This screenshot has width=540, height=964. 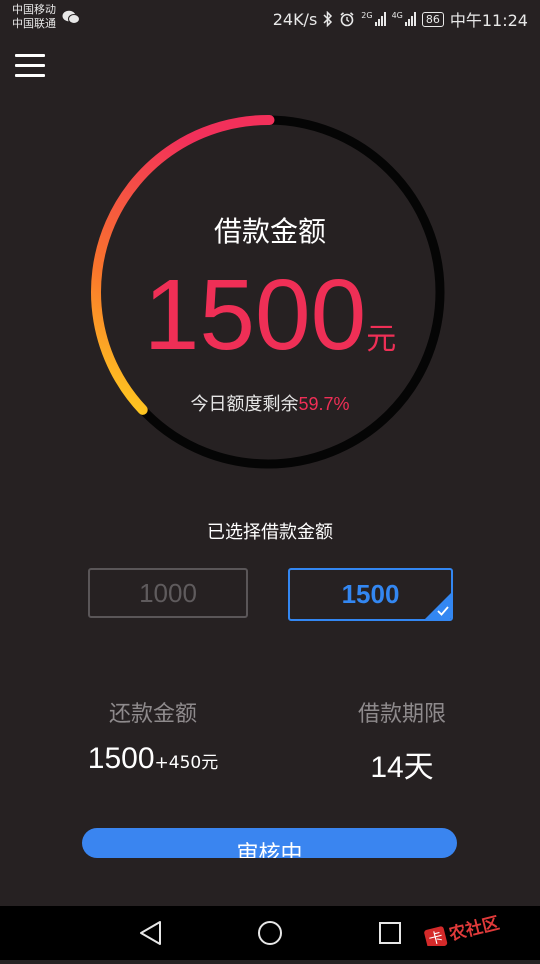 I want to click on amount-option-1500: 1500, so click(x=370, y=594).